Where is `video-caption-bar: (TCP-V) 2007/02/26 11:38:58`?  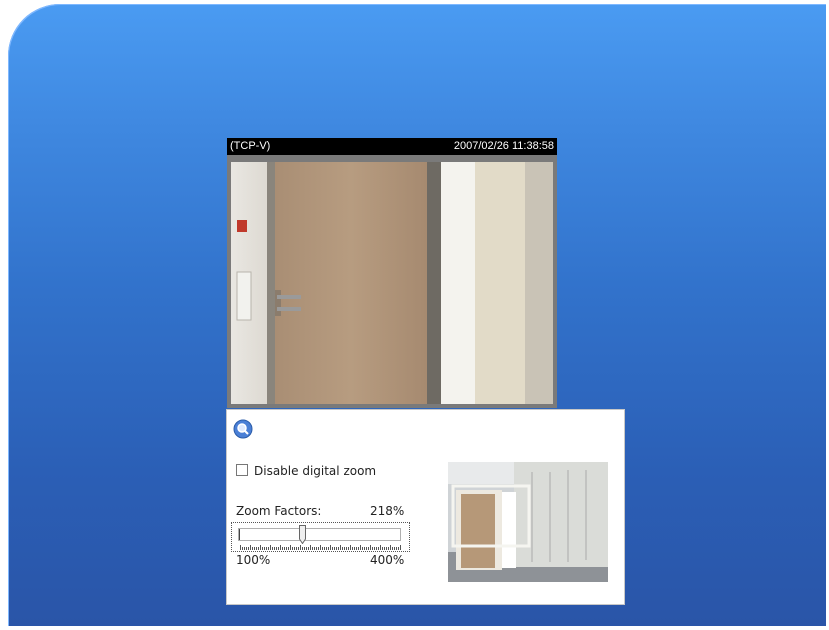 video-caption-bar: (TCP-V) 2007/02/26 11:38:58 is located at coordinates (392, 146).